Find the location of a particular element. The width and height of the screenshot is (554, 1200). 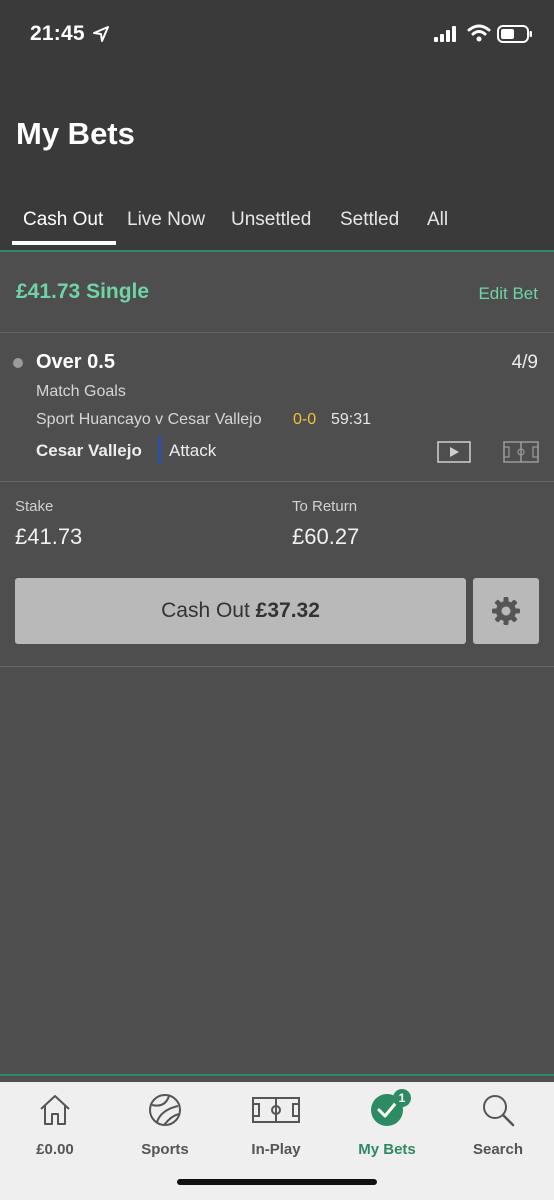

clock-time: 21:45 is located at coordinates (57, 33).